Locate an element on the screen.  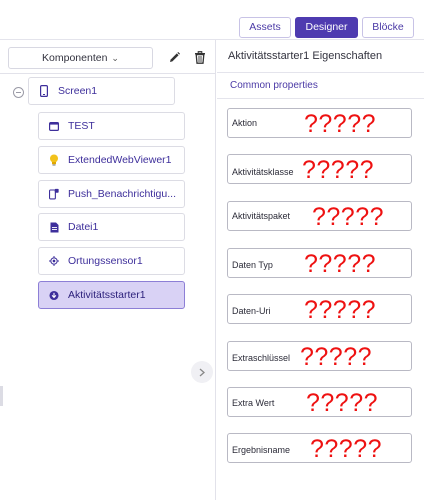
properties-title: Aktivitätsstarter1 Eigenschaften is located at coordinates (305, 56).